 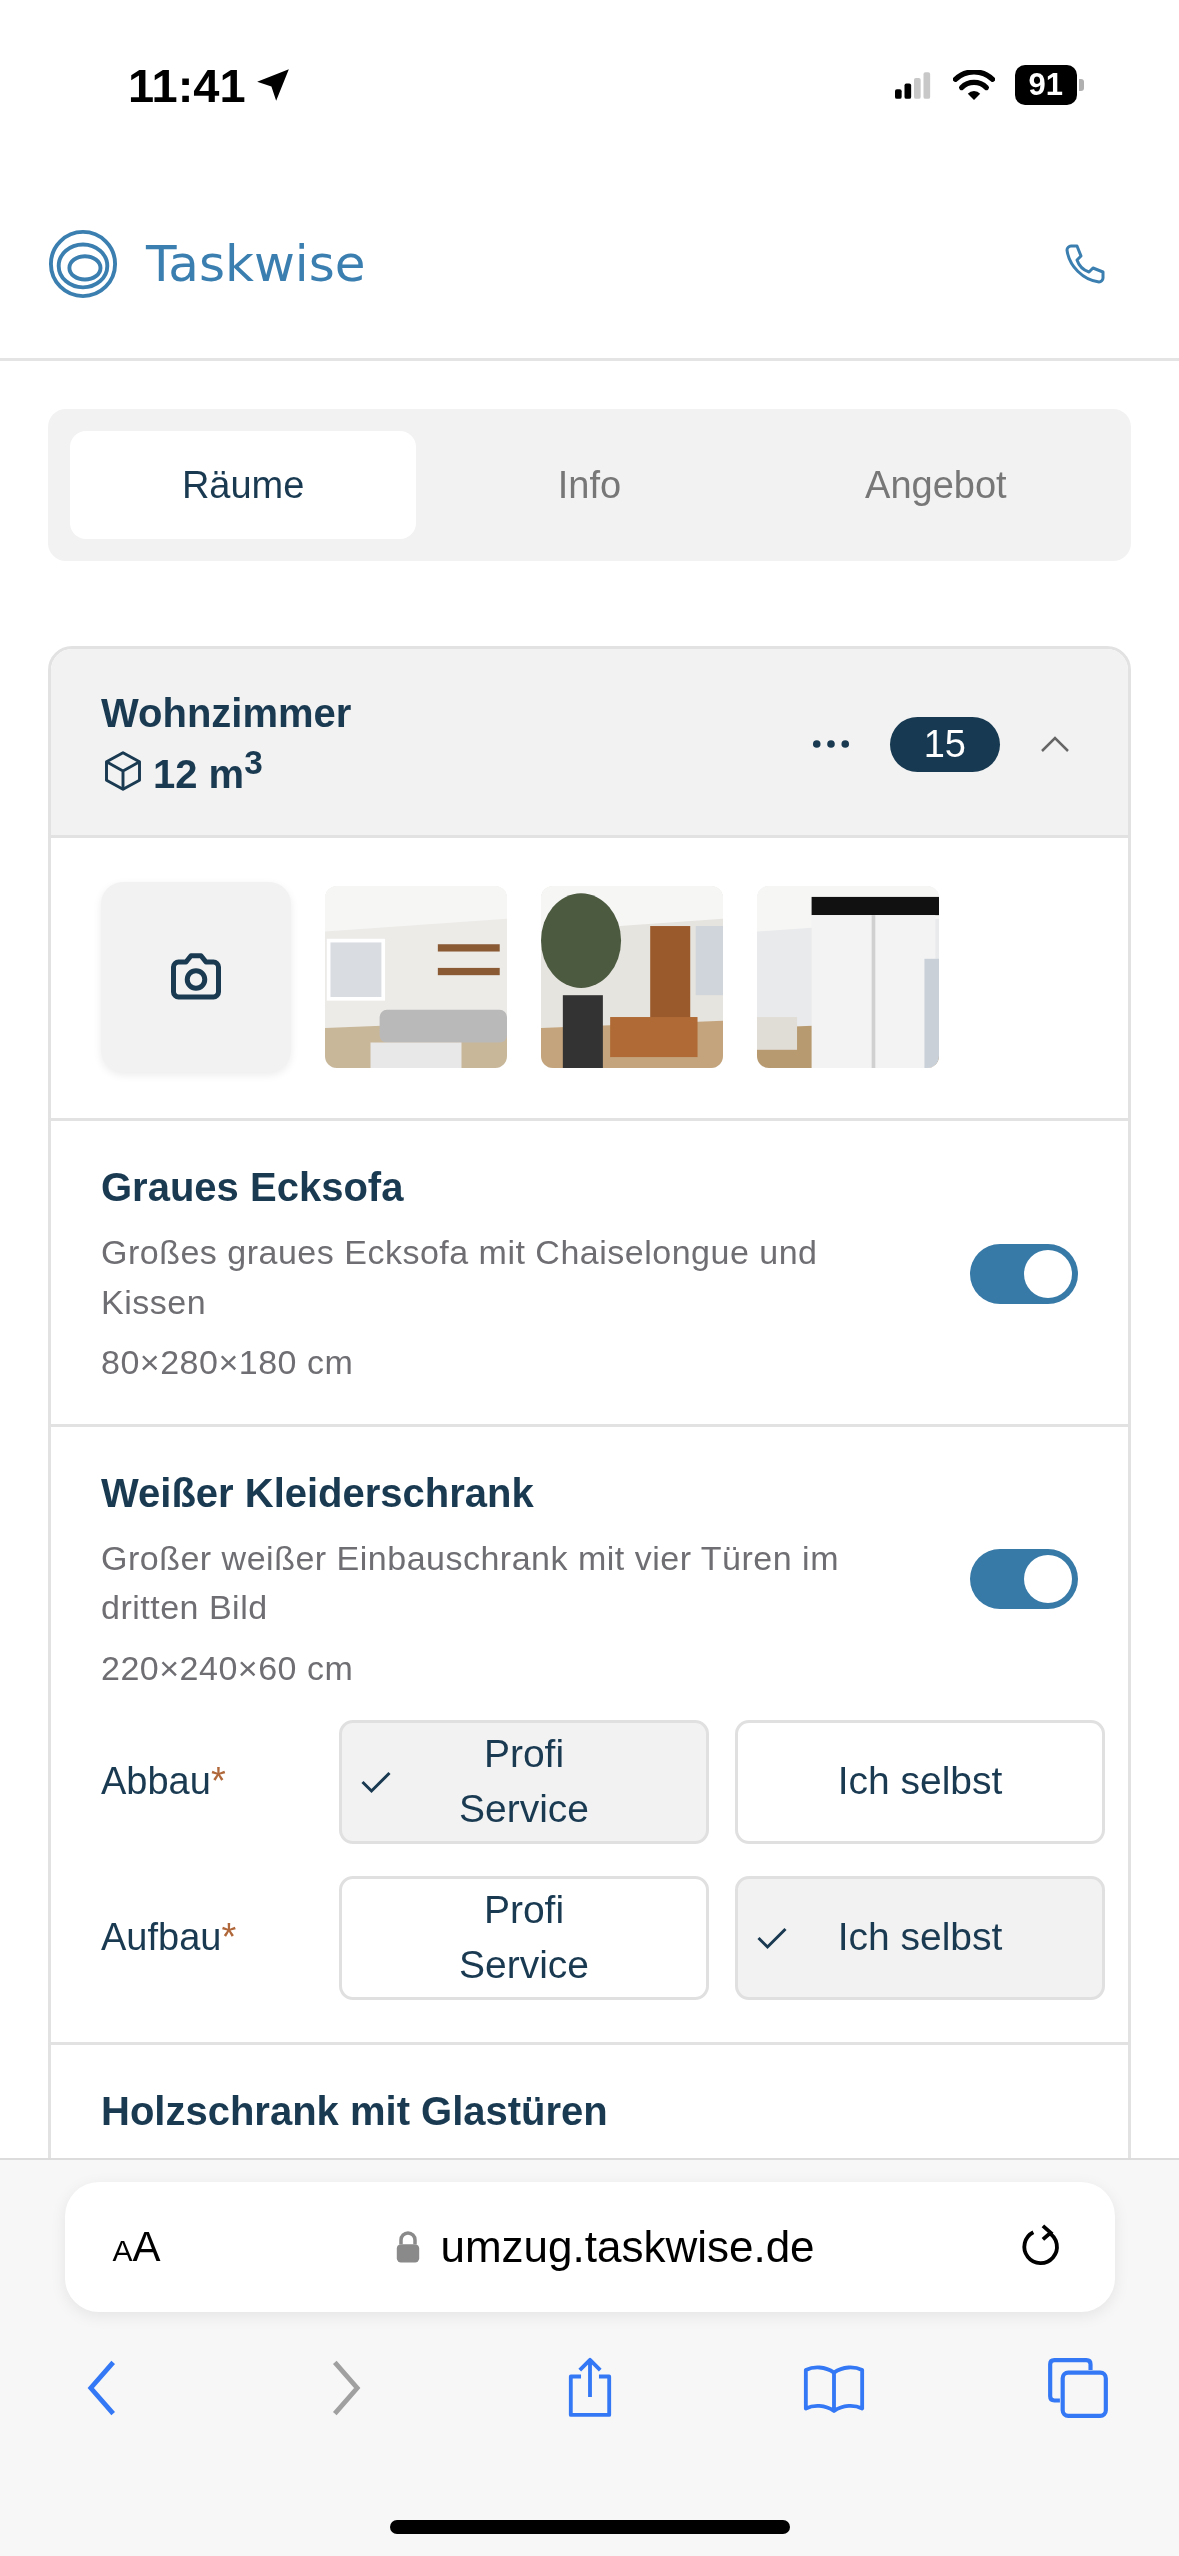 I want to click on room-header: Wohnzimmer 12 m$^{3}$ 15, so click(x=589, y=744).